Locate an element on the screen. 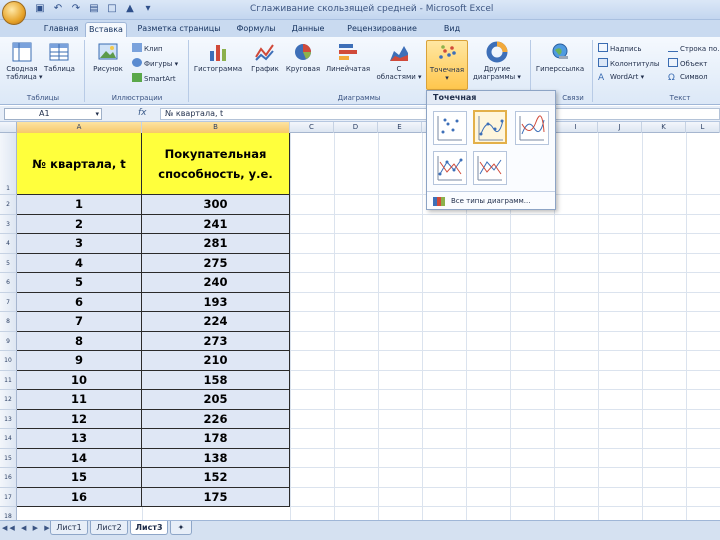 The image size is (720, 540). other-charts-button: Другие диаграммы ▾ is located at coordinates (497, 61).